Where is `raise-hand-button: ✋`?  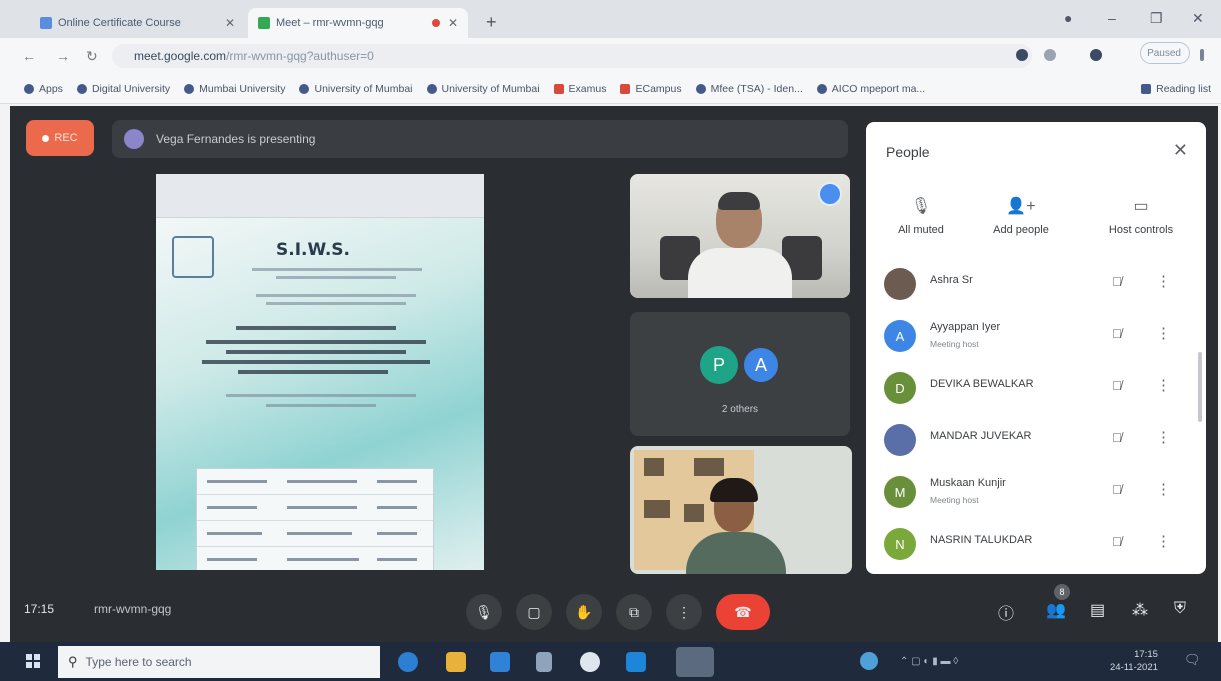 raise-hand-button: ✋ is located at coordinates (584, 612).